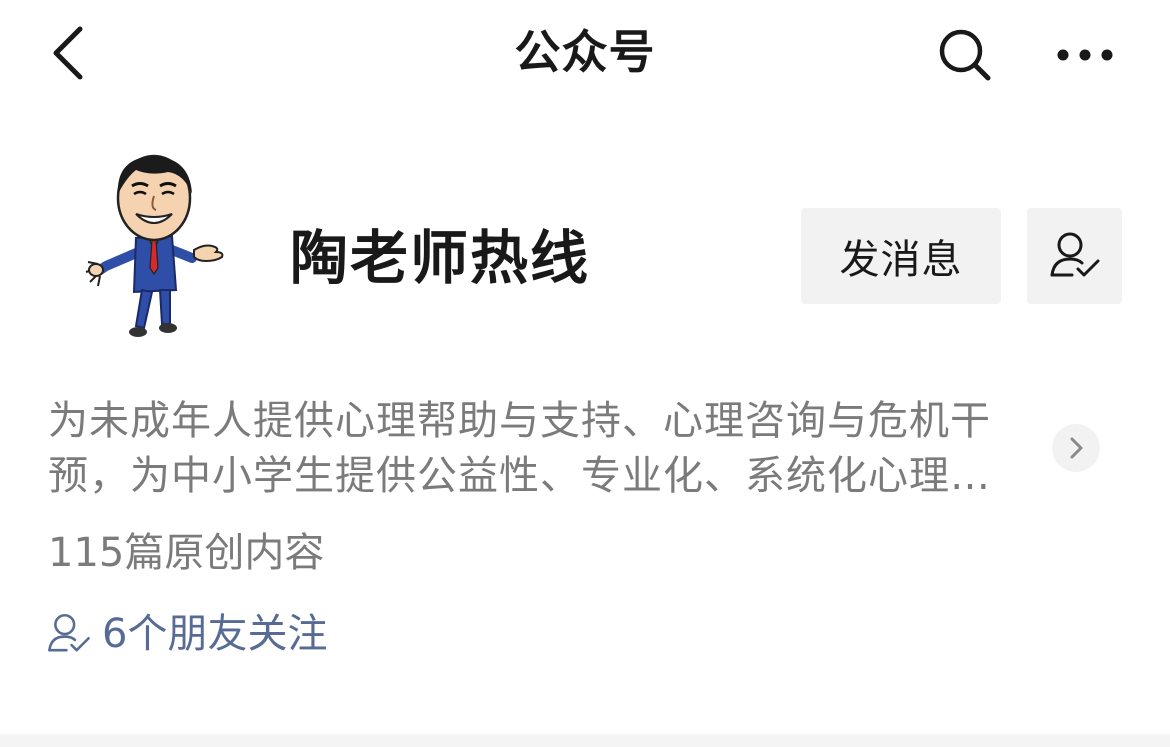  Describe the element at coordinates (440, 258) in the screenshot. I see `account-name: 陶老师热线` at that location.